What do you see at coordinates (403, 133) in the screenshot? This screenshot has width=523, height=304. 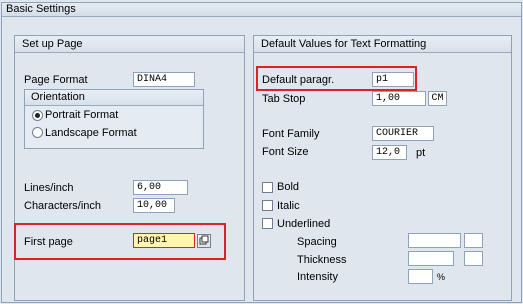 I see `font-family-field: COURIER` at bounding box center [403, 133].